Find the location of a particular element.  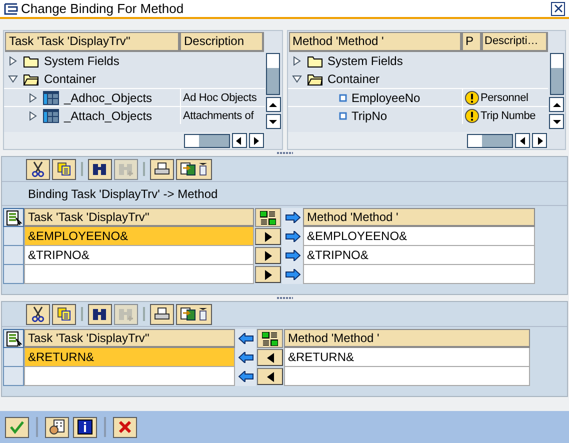

tree-node-label: _Adhoc_Objects is located at coordinates (108, 97).